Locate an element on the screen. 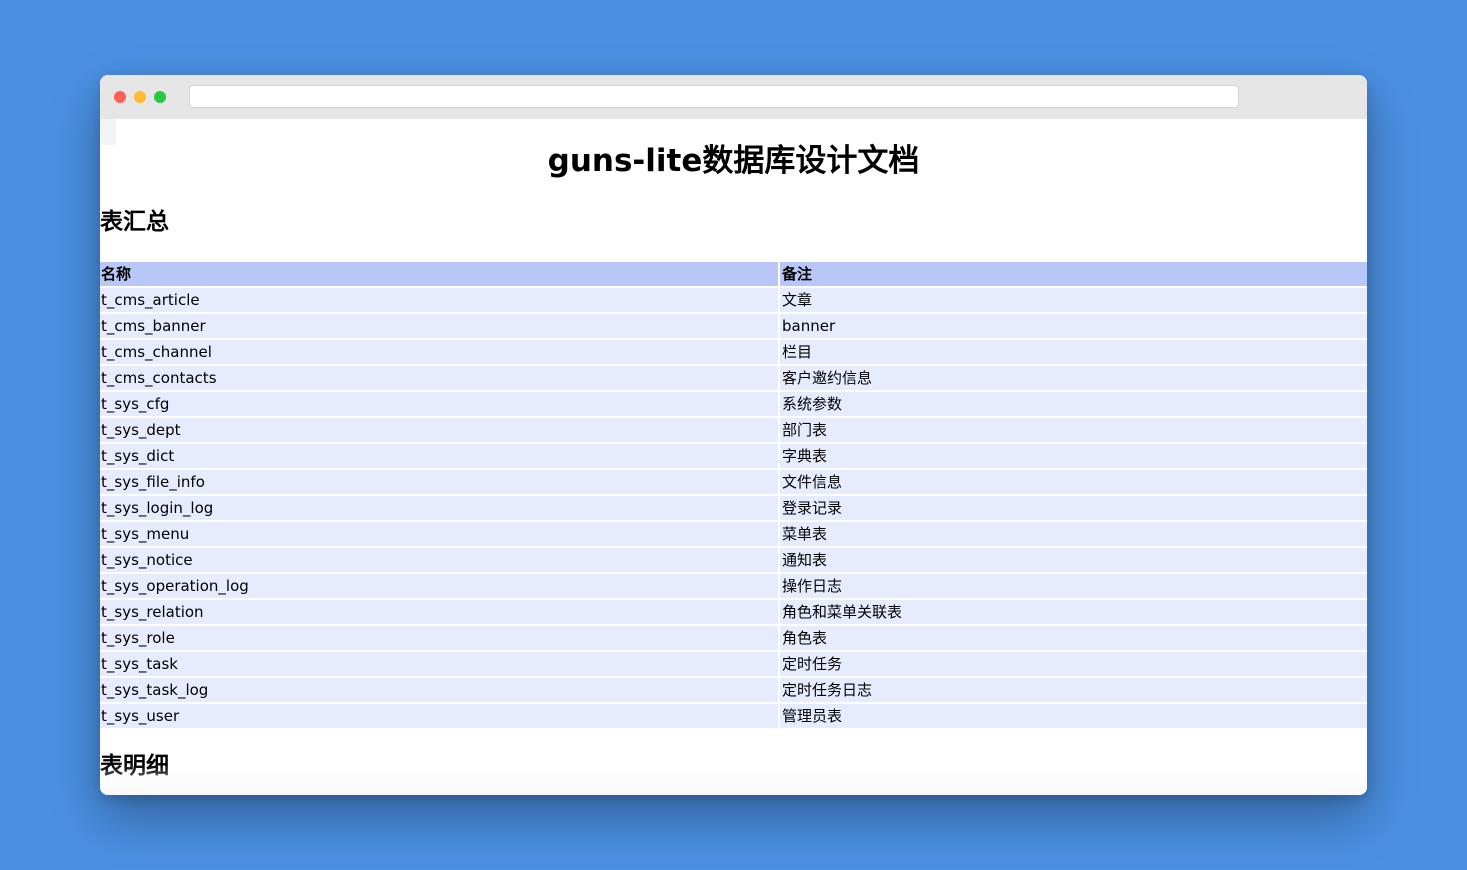  close-window-button is located at coordinates (120, 97).